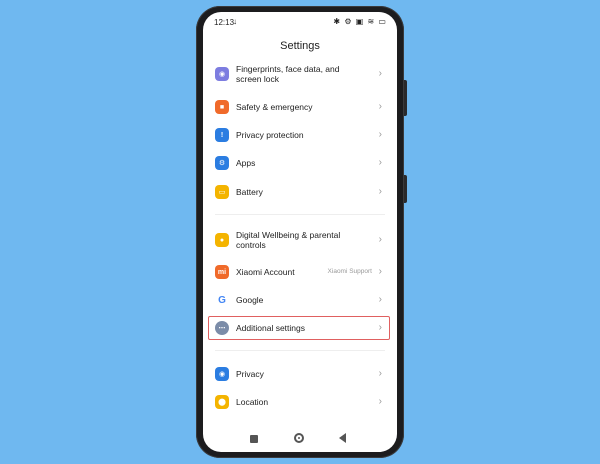 Image resolution: width=600 pixels, height=464 pixels. What do you see at coordinates (222, 135) in the screenshot?
I see `privacy-protection-icon: !` at bounding box center [222, 135].